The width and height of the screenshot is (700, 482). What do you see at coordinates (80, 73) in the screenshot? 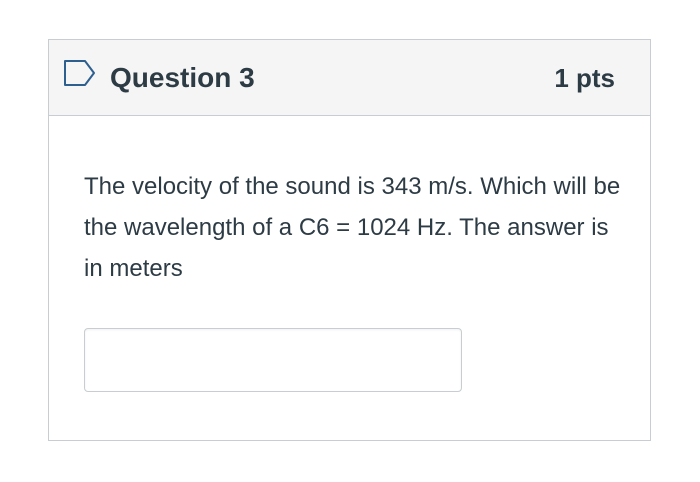
I see `bookmark-flag-icon` at bounding box center [80, 73].